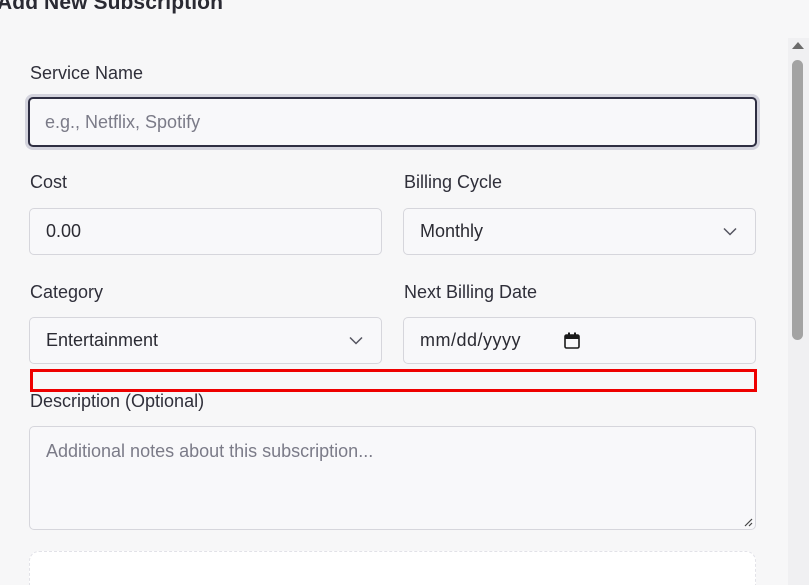 The width and height of the screenshot is (809, 585). I want to click on next-billing-date-value: mm/dd/yyyy, so click(471, 340).